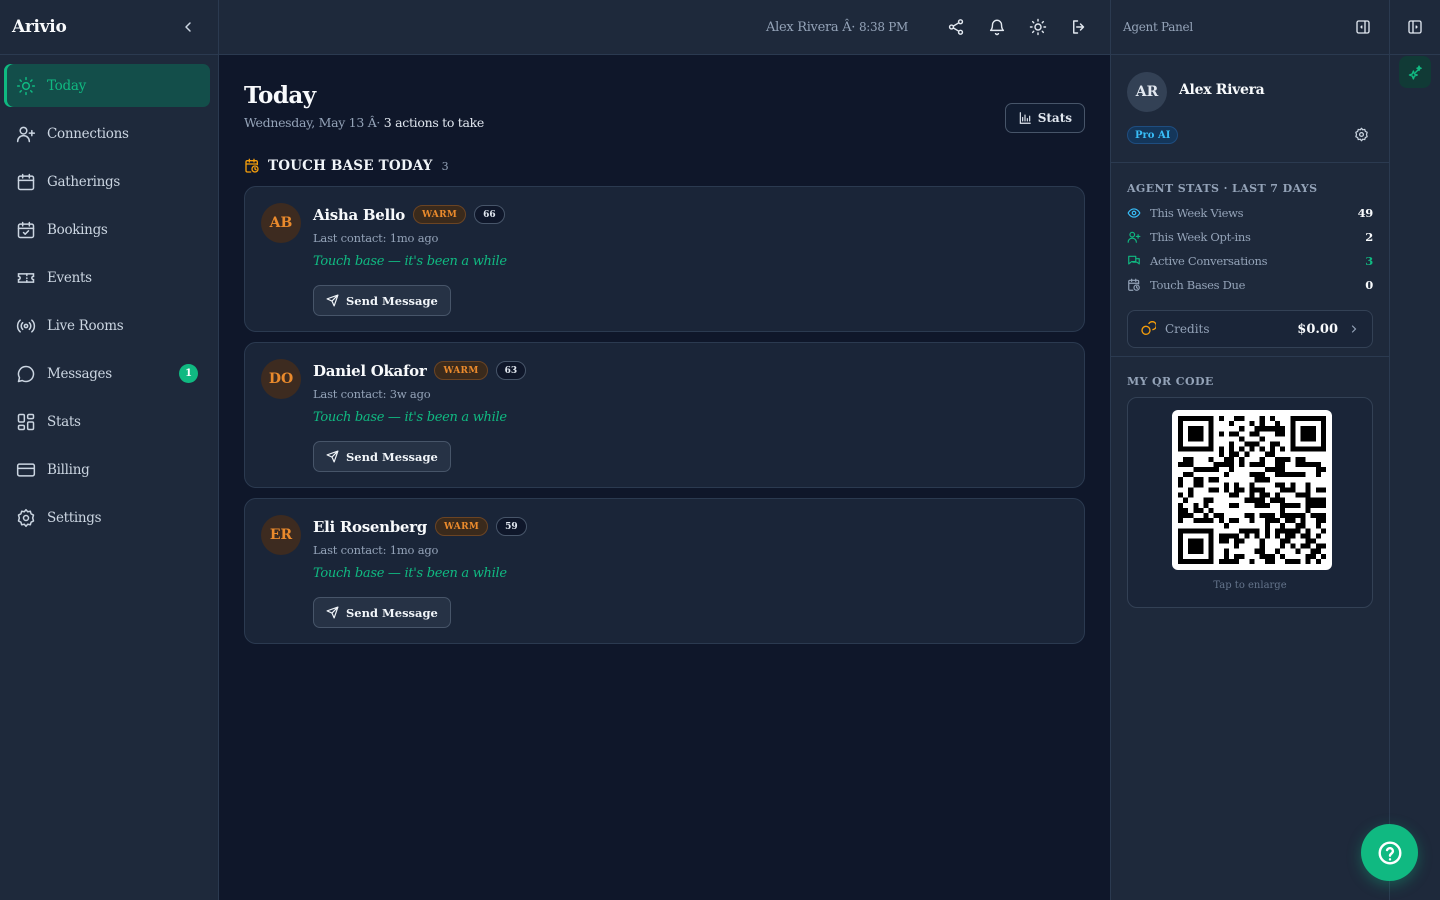 The height and width of the screenshot is (900, 1440). I want to click on plan-badge: Pro AI, so click(1153, 135).